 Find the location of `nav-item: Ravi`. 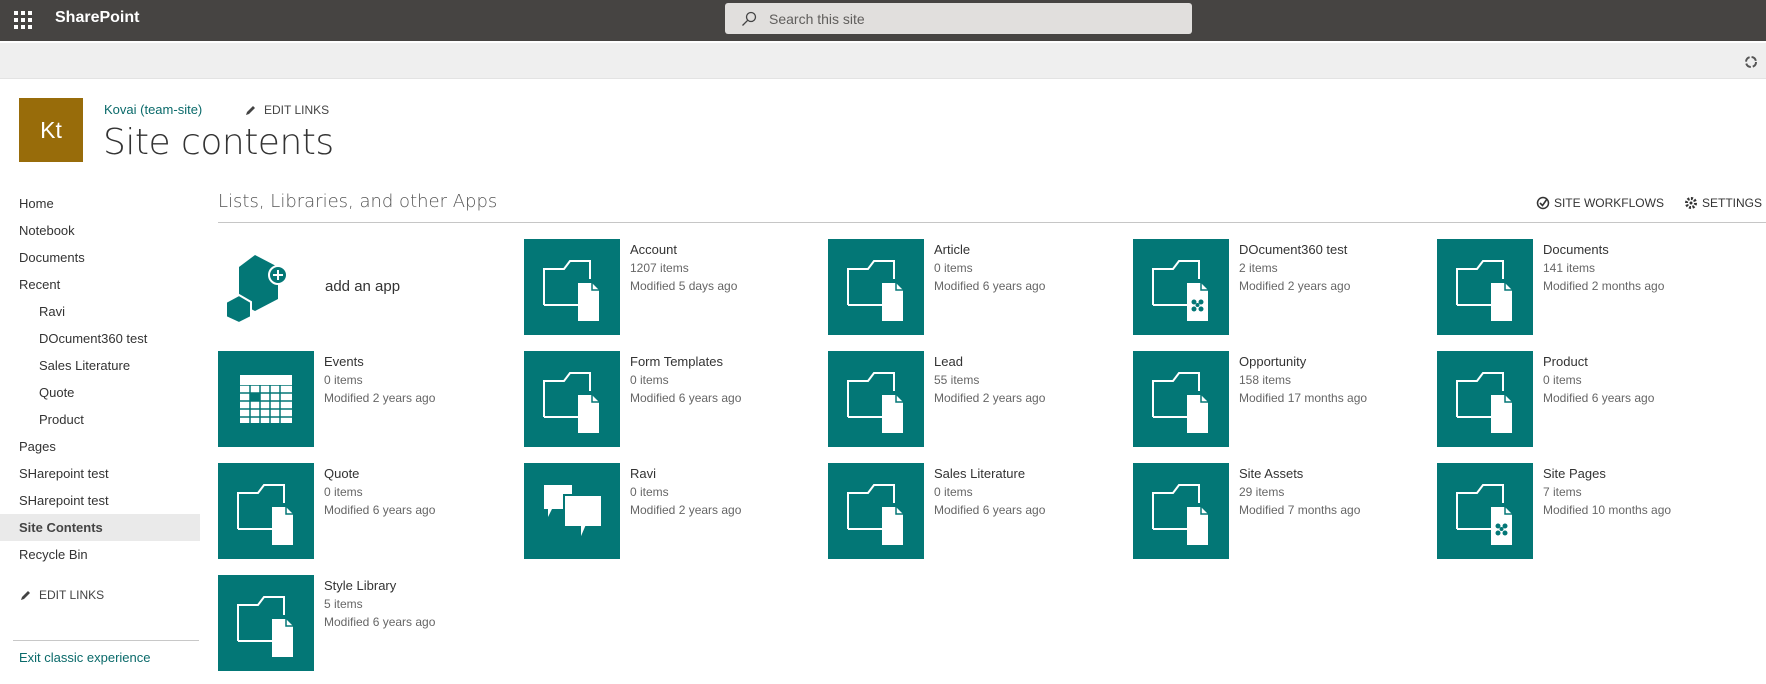

nav-item: Ravi is located at coordinates (100, 311).